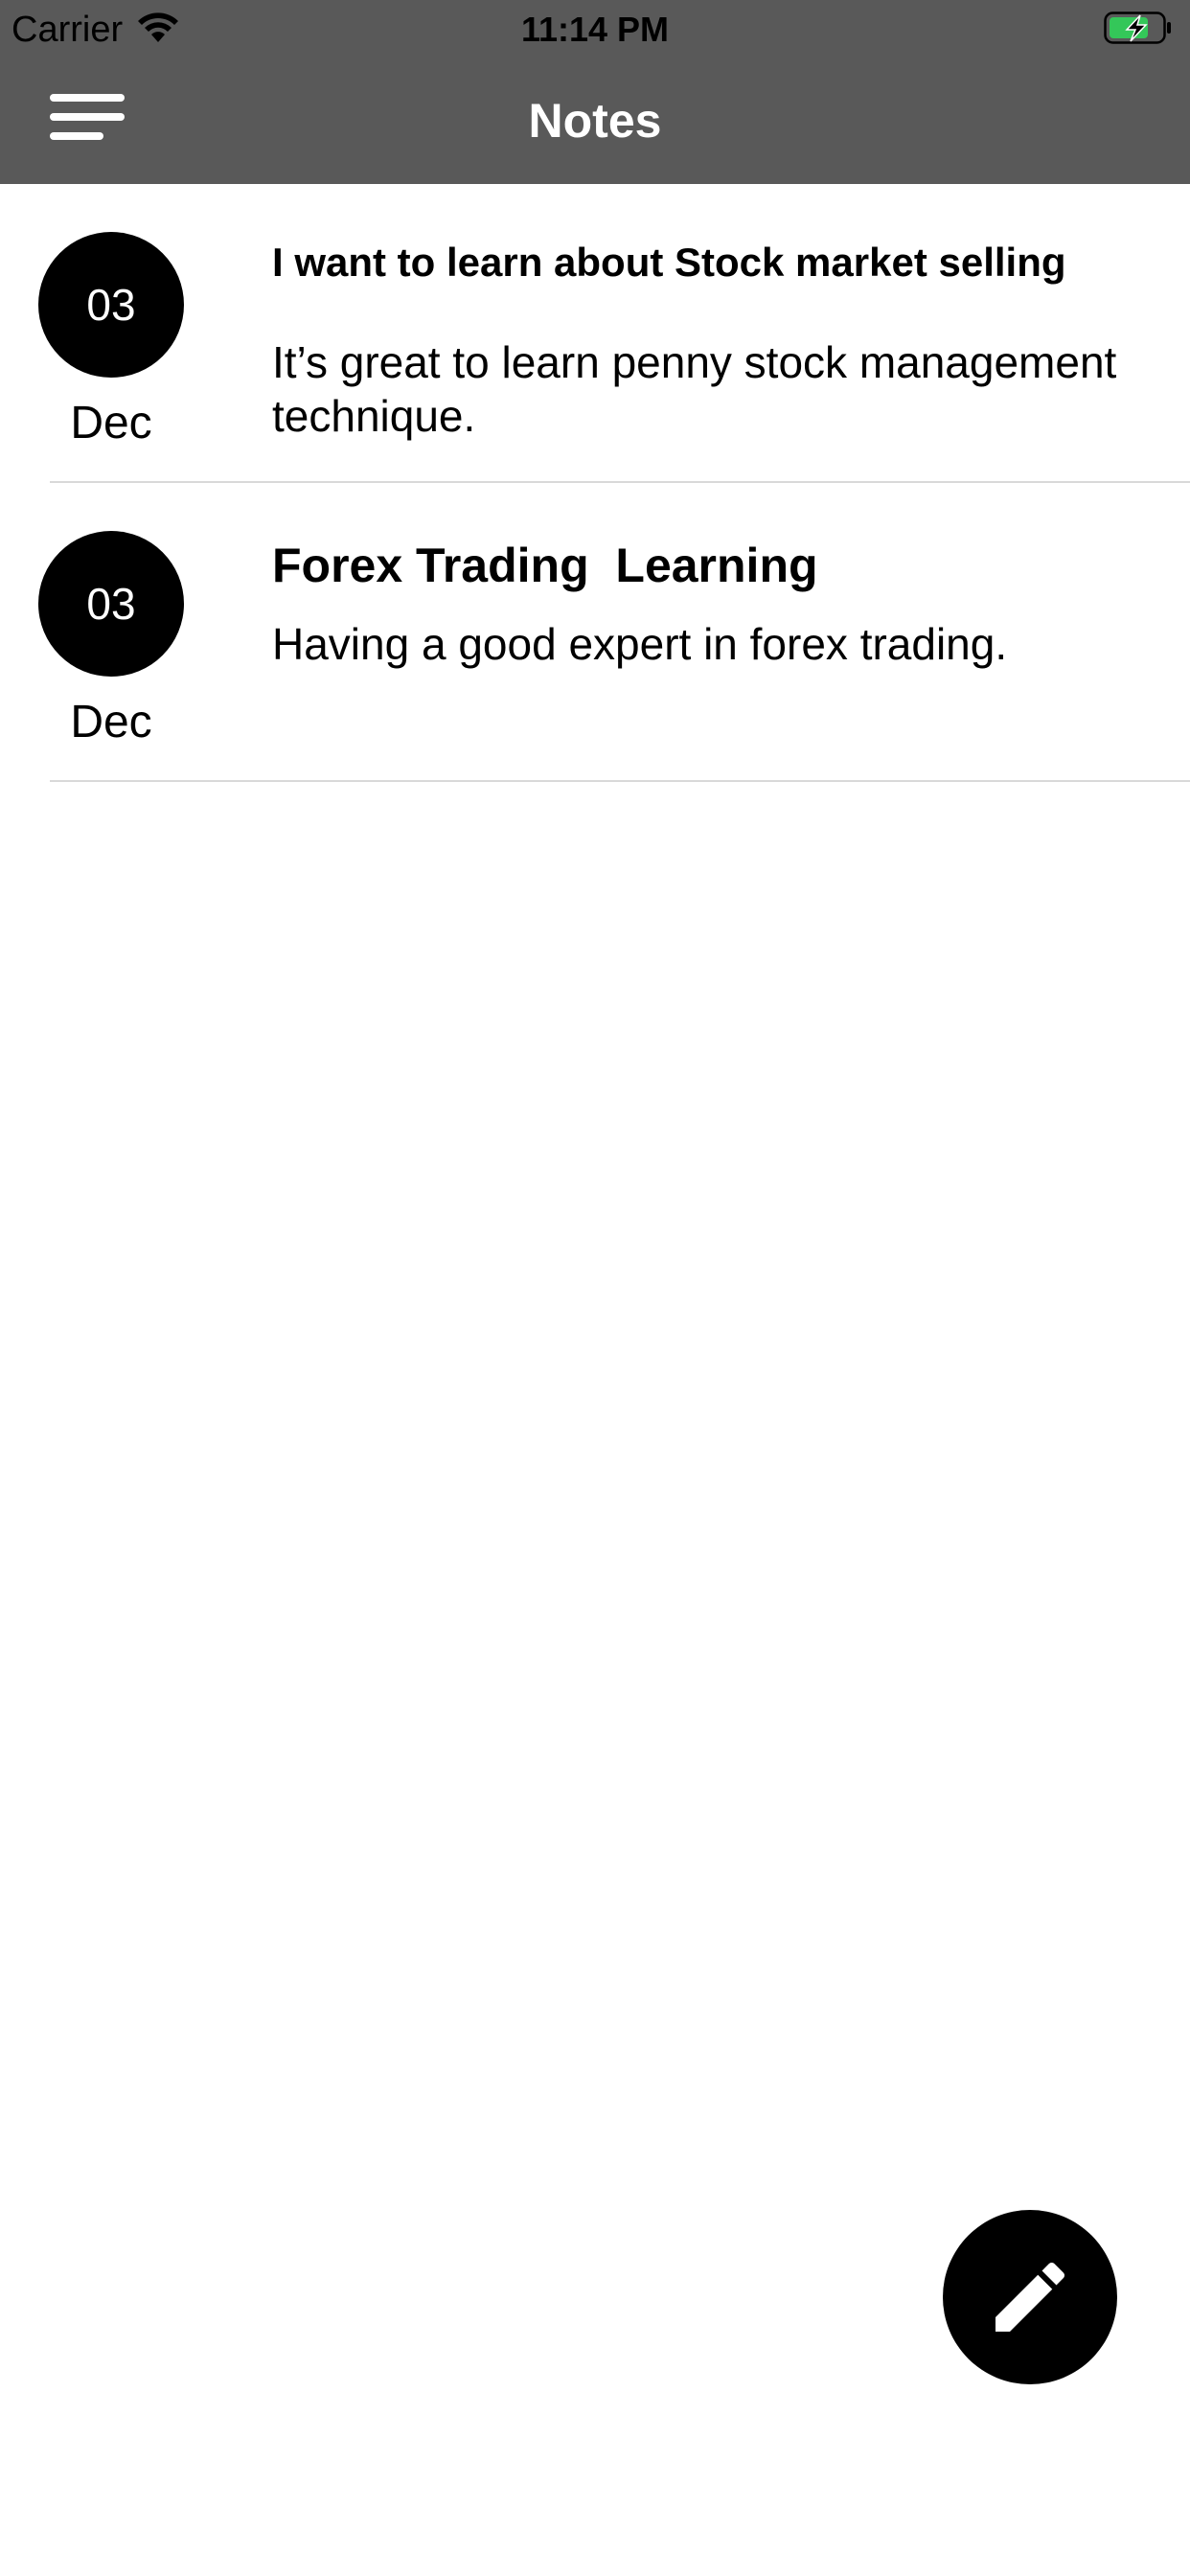 The width and height of the screenshot is (1190, 2576). Describe the element at coordinates (620, 781) in the screenshot. I see `row-divider` at that location.